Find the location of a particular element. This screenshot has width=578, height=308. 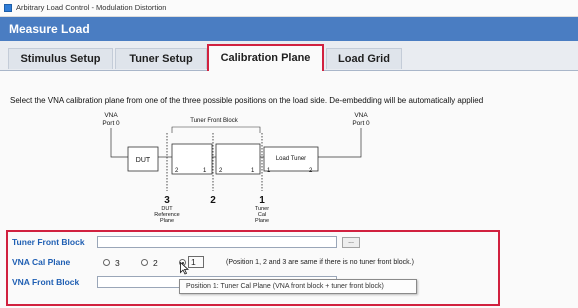

vna-right-line1: VNA is located at coordinates (361, 115).